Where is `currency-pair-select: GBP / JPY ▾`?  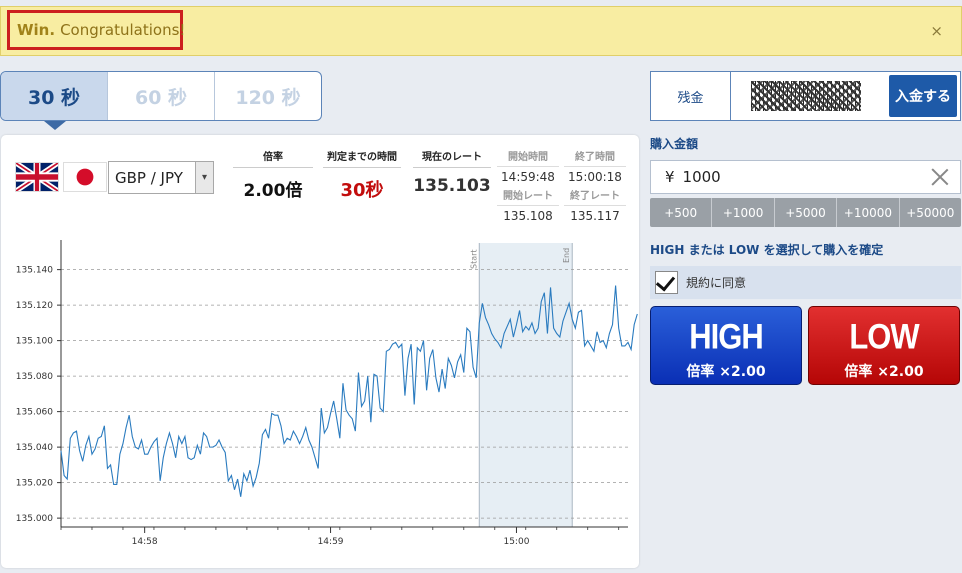 currency-pair-select: GBP / JPY ▾ is located at coordinates (161, 177).